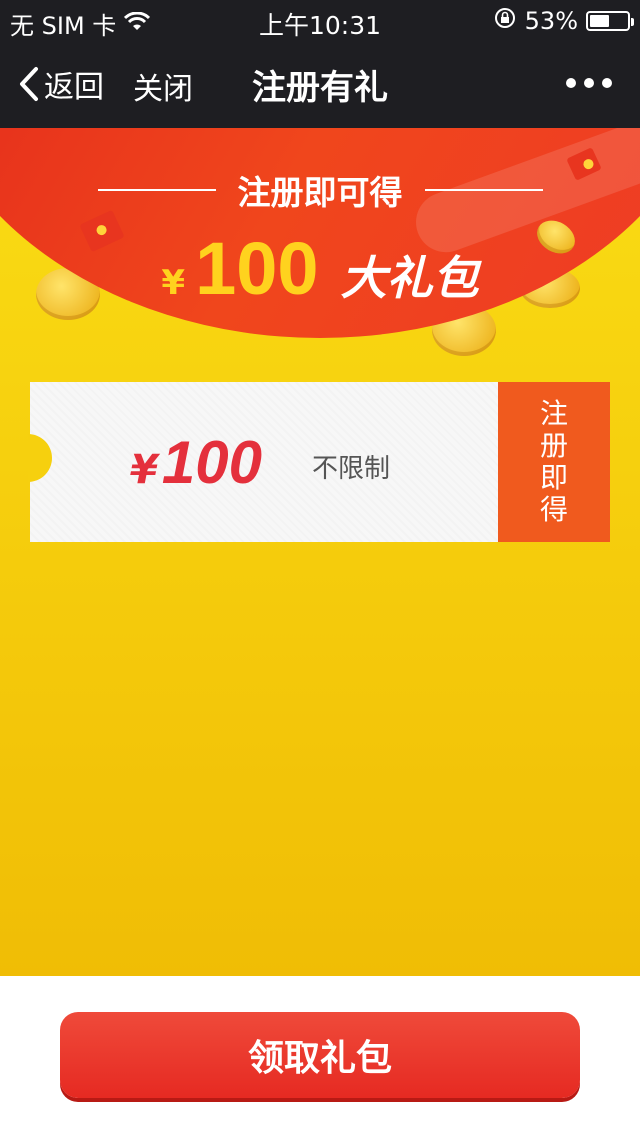 The width and height of the screenshot is (640, 1136). I want to click on status-right: 53%, so click(563, 21).